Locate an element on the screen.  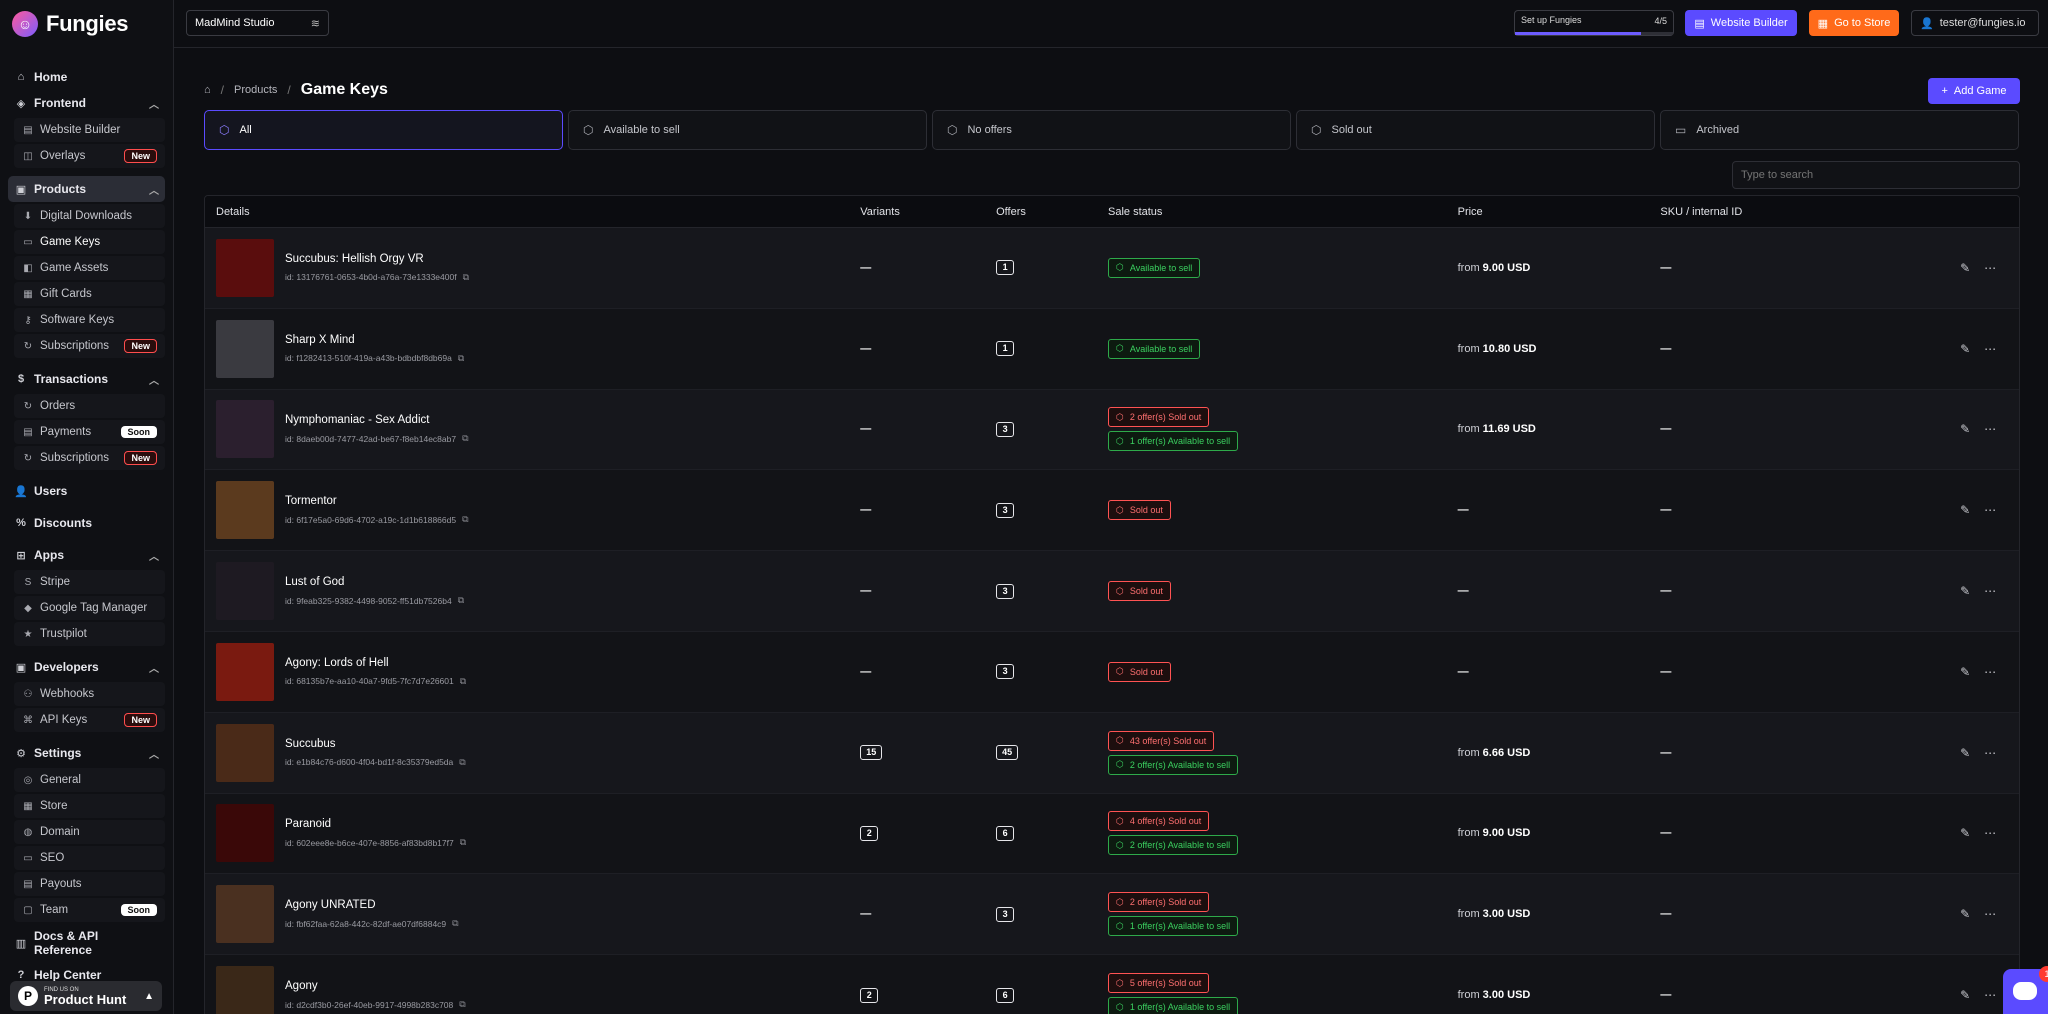
game-title: Tormentor is located at coordinates (377, 501).